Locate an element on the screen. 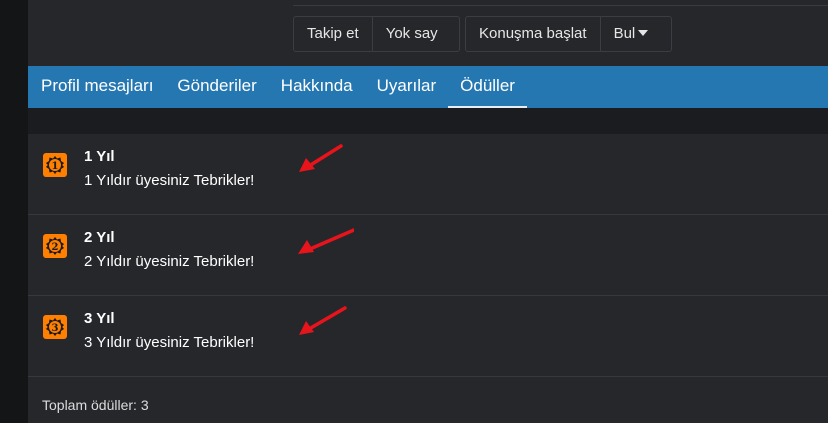 This screenshot has width=828, height=423. award-badge-icon: 3 is located at coordinates (55, 327).